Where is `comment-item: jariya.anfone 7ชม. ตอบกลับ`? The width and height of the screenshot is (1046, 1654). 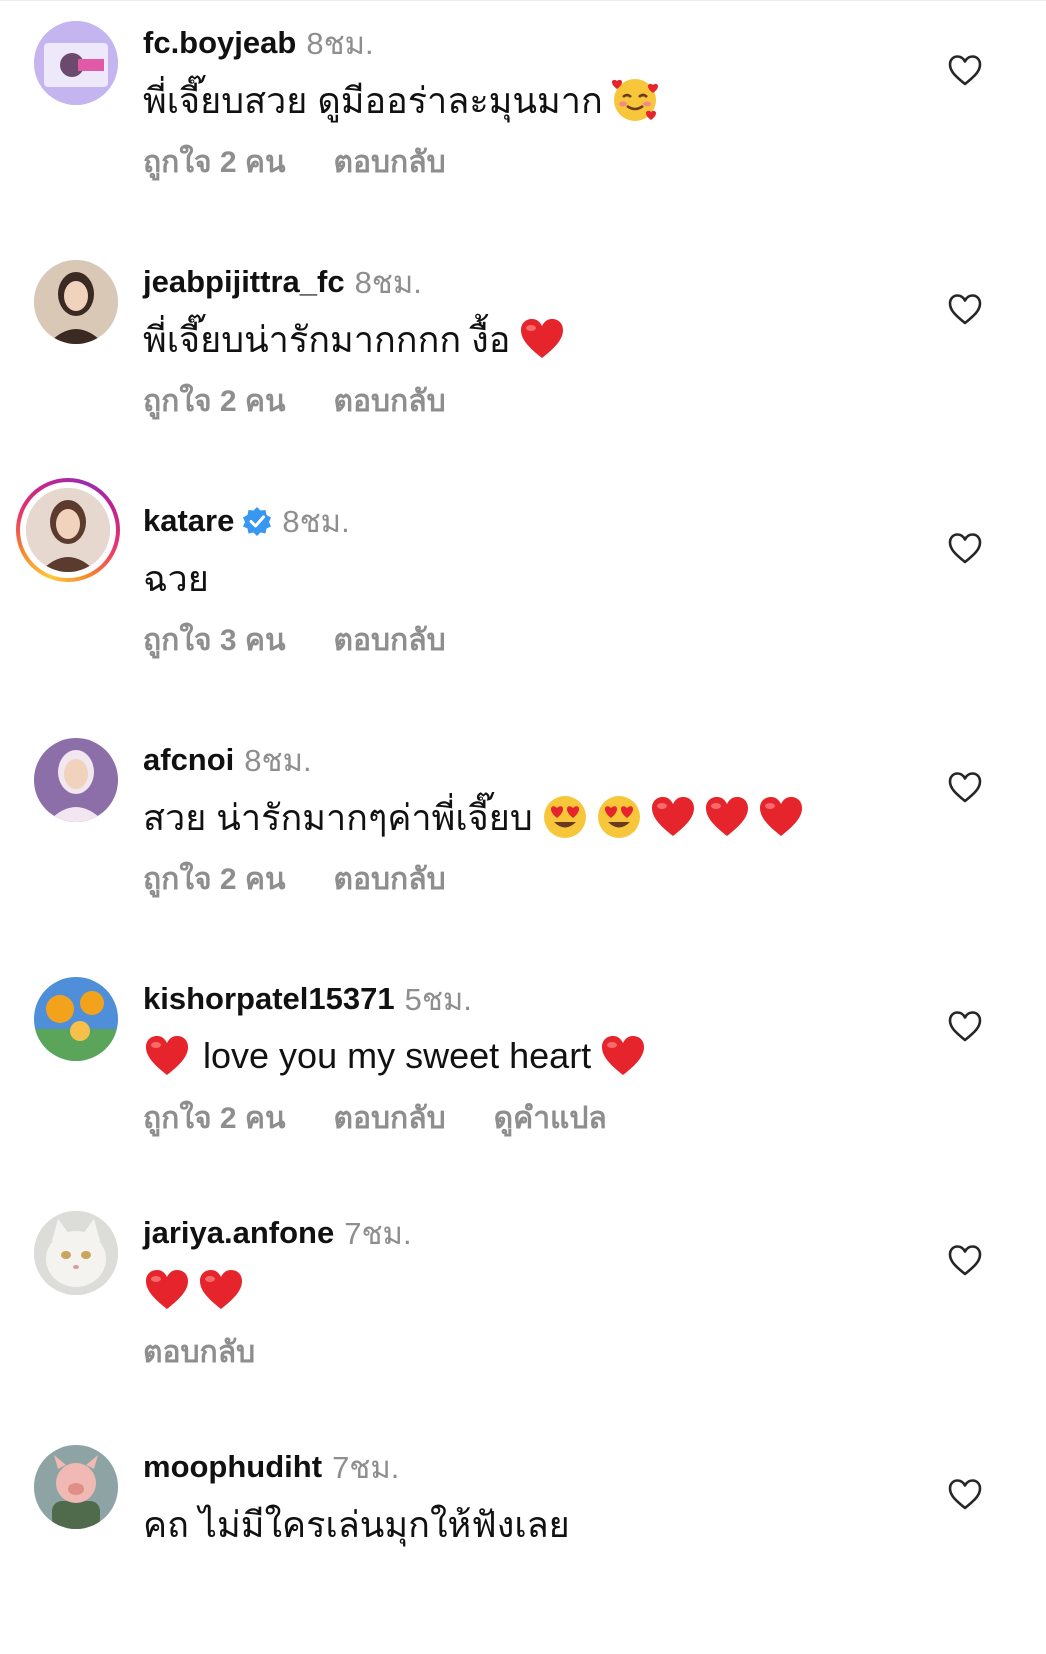 comment-item: jariya.anfone 7ชม. ตอบกลับ is located at coordinates (523, 1305).